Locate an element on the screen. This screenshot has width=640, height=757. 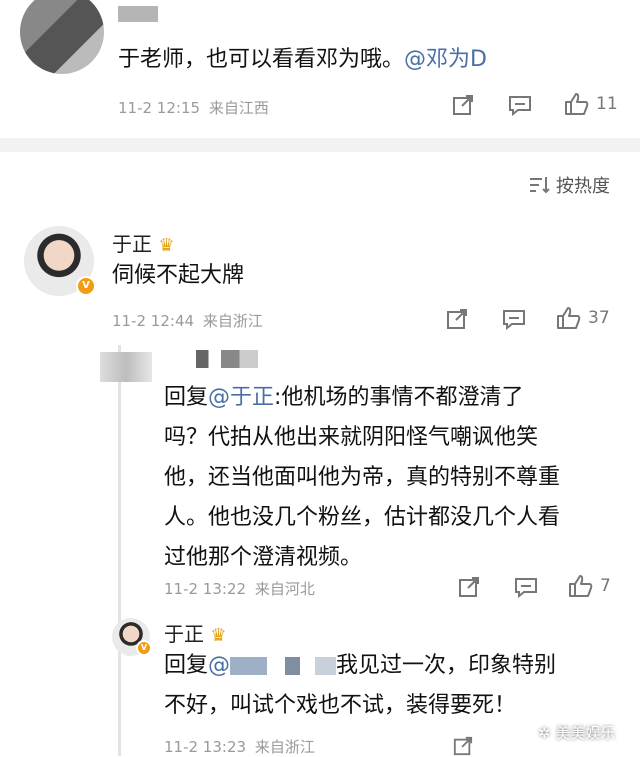
watermark: ✲ 美美娱乐 is located at coordinates (576, 732).